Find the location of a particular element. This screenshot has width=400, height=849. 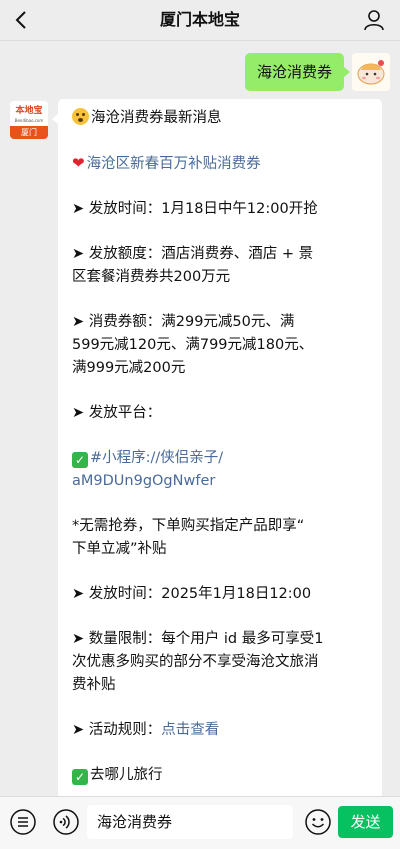

top-bar: 厦门本地宝 is located at coordinates (200, 20).